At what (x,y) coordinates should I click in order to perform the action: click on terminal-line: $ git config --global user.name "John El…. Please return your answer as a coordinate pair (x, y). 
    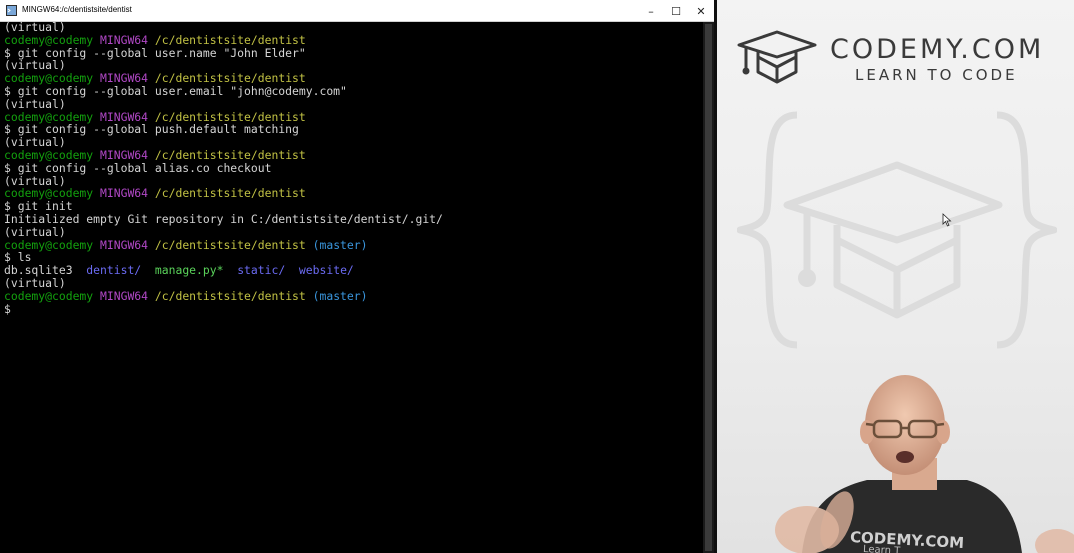
    Looking at the image, I should click on (353, 53).